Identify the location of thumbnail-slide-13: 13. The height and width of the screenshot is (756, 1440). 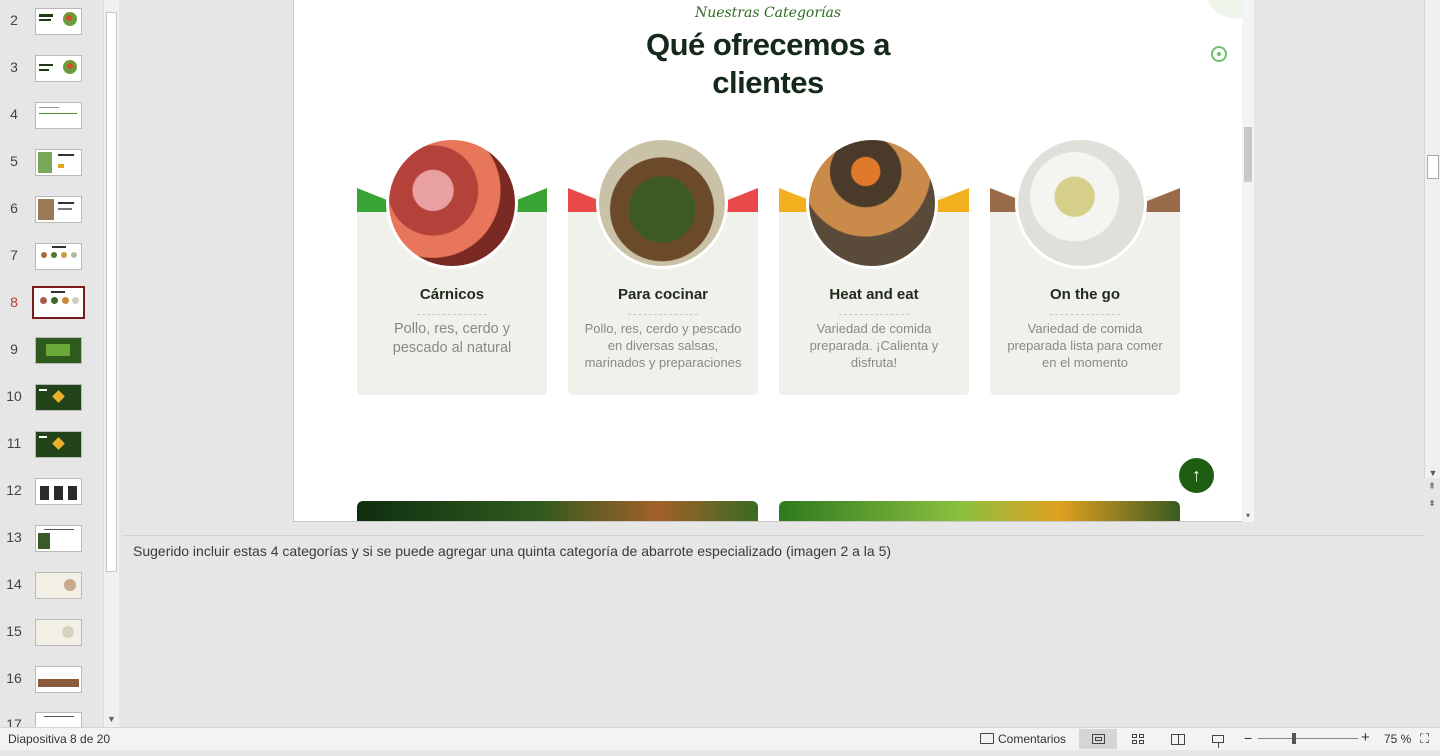
(50, 547).